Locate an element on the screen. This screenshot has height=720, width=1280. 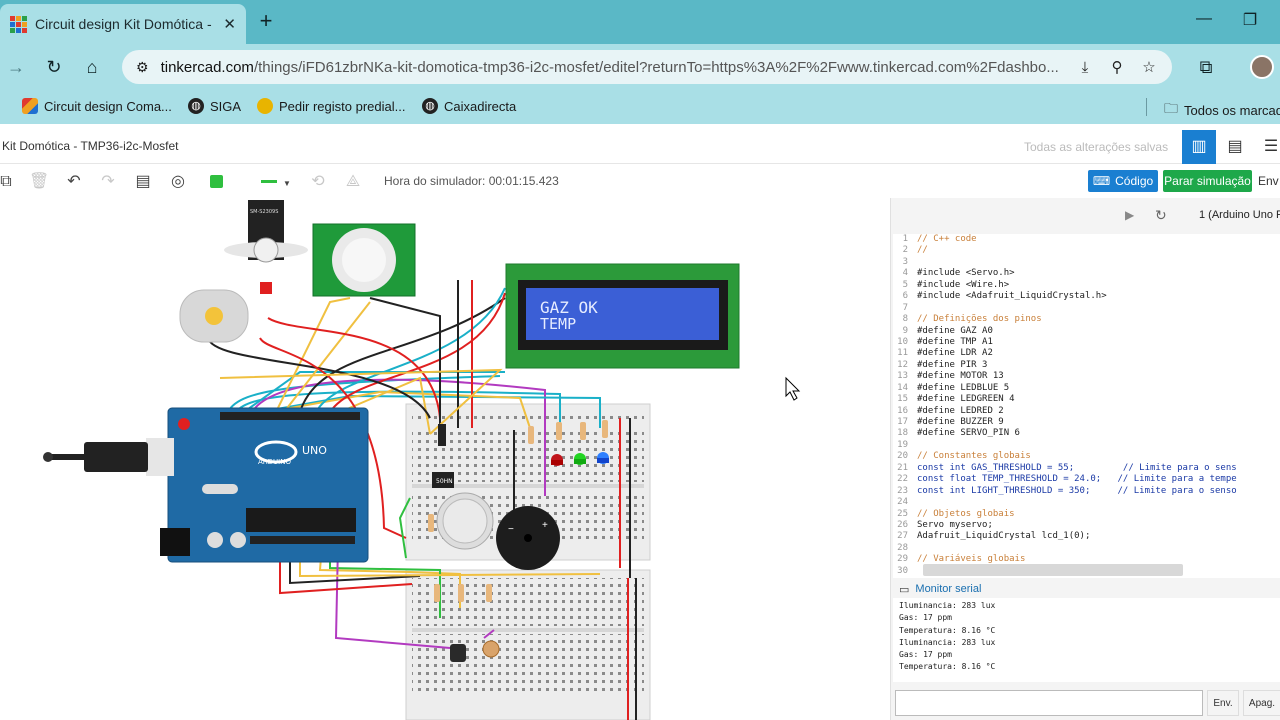
code-line: 2 // is located at coordinates (1086, 250).